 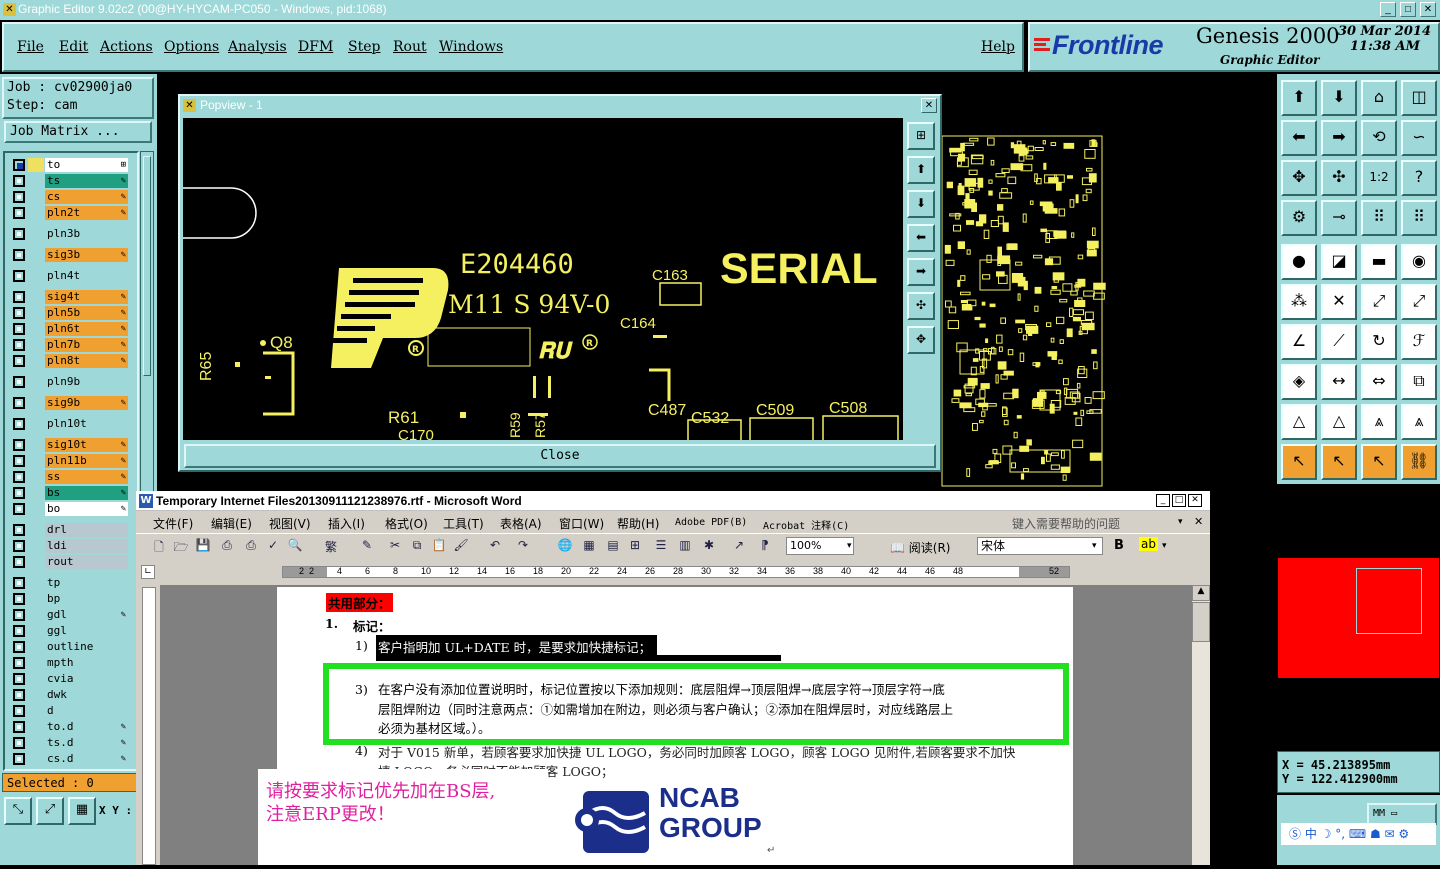 I want to click on menu-windows: Windows, so click(x=471, y=47).